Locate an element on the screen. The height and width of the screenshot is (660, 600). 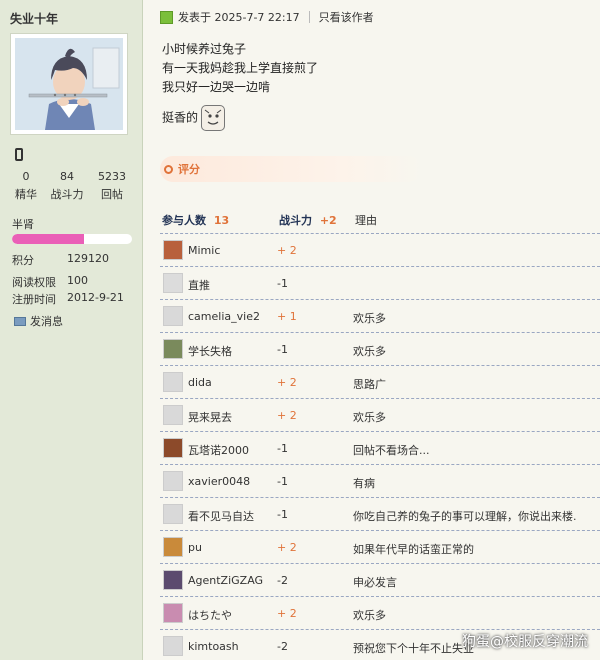
rater-reason: 预祝您下个十年不止失业 is located at coordinates (413, 648).